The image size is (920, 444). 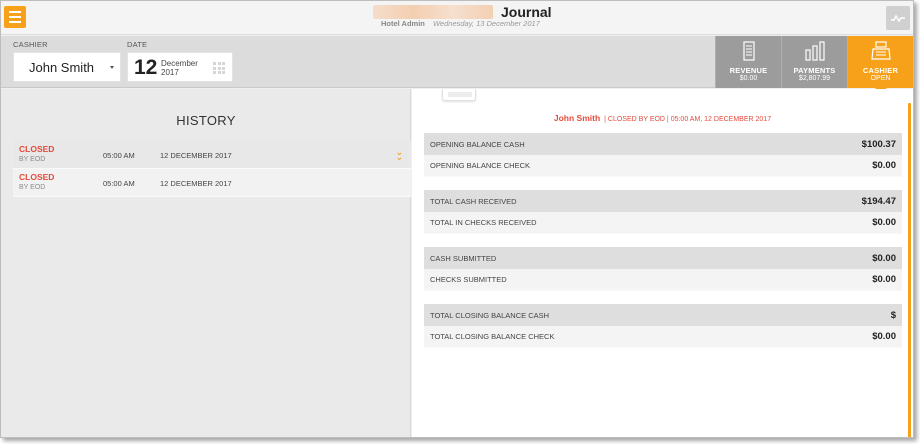 What do you see at coordinates (433, 12) in the screenshot?
I see `hotel-logo` at bounding box center [433, 12].